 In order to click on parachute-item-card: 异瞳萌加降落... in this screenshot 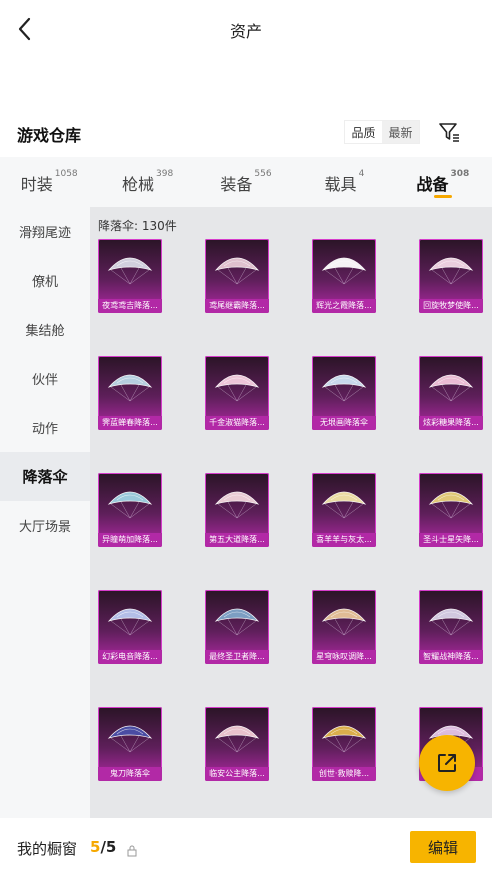, I will do `click(130, 510)`.